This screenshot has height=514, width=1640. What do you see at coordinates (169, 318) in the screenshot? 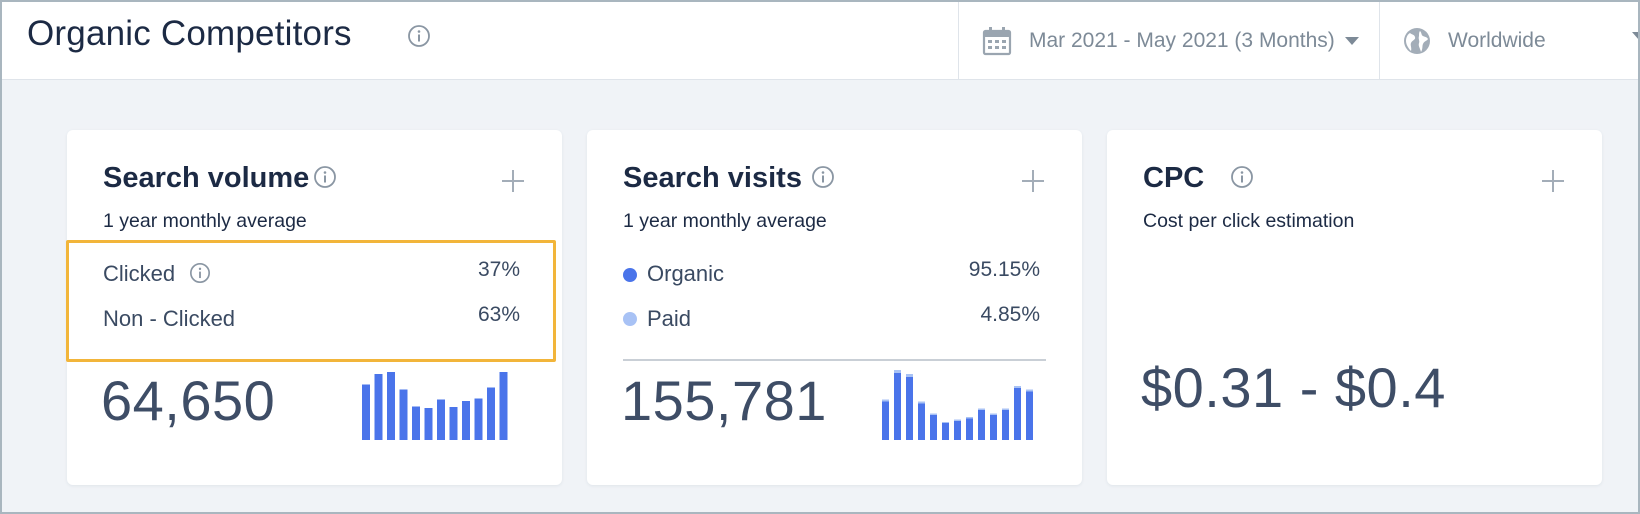
I see `non-clicked-label: Non - Clicked` at bounding box center [169, 318].